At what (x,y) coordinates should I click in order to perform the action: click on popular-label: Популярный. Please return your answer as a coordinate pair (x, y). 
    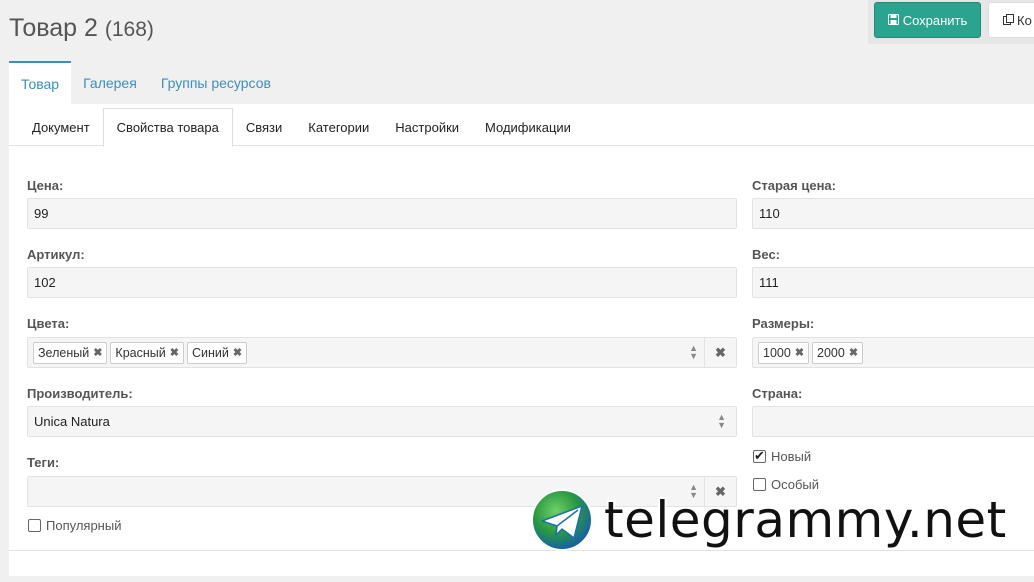
    Looking at the image, I should click on (84, 525).